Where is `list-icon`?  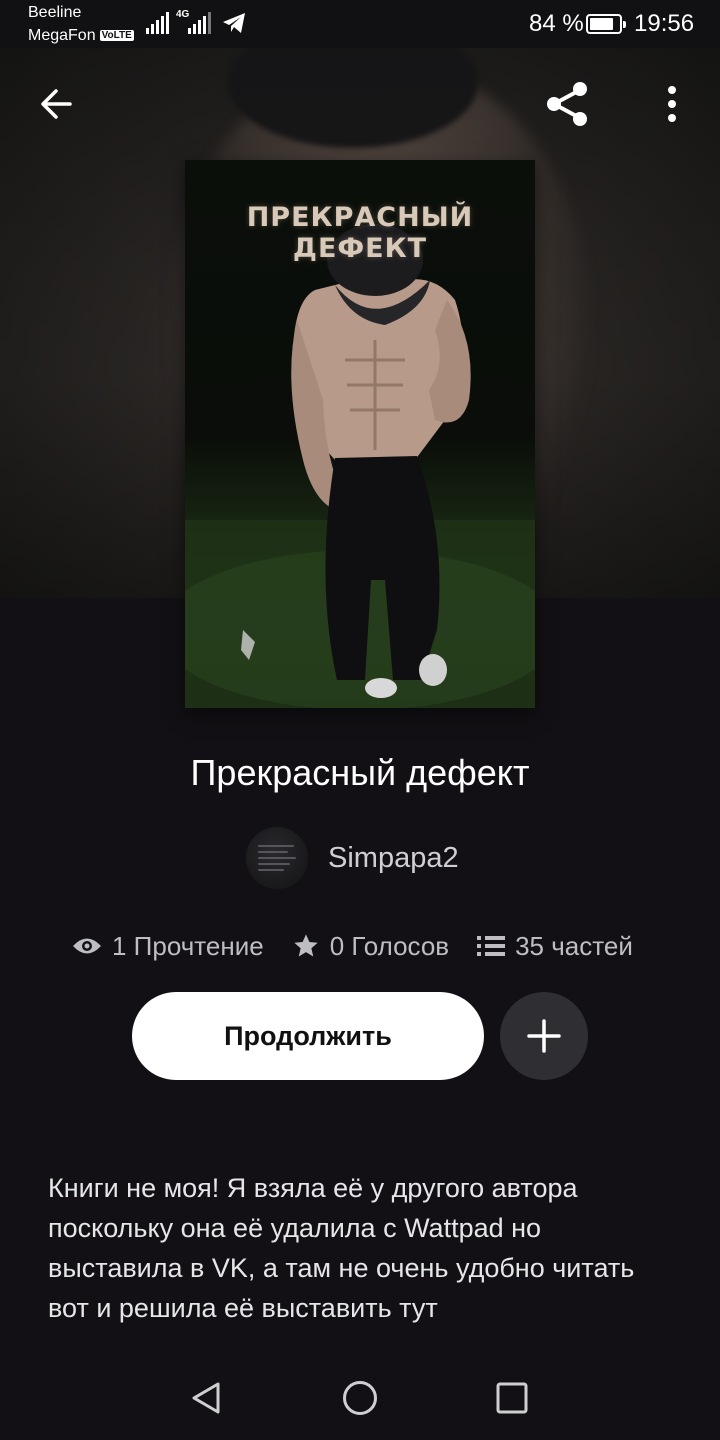 list-icon is located at coordinates (491, 946).